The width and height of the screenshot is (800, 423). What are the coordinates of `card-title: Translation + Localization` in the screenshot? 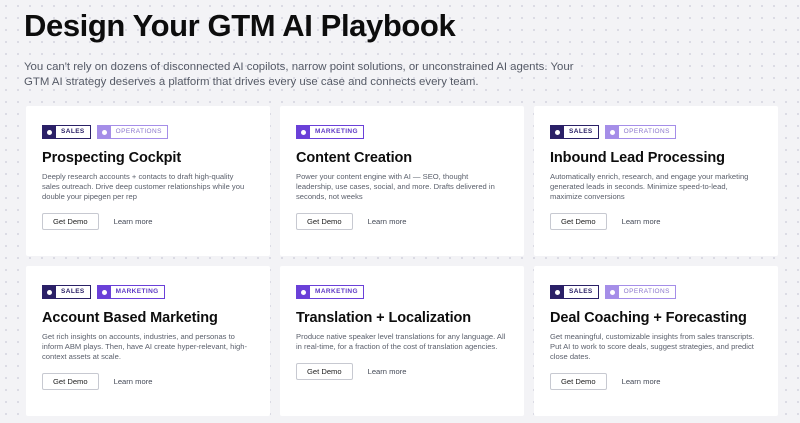 It's located at (384, 318).